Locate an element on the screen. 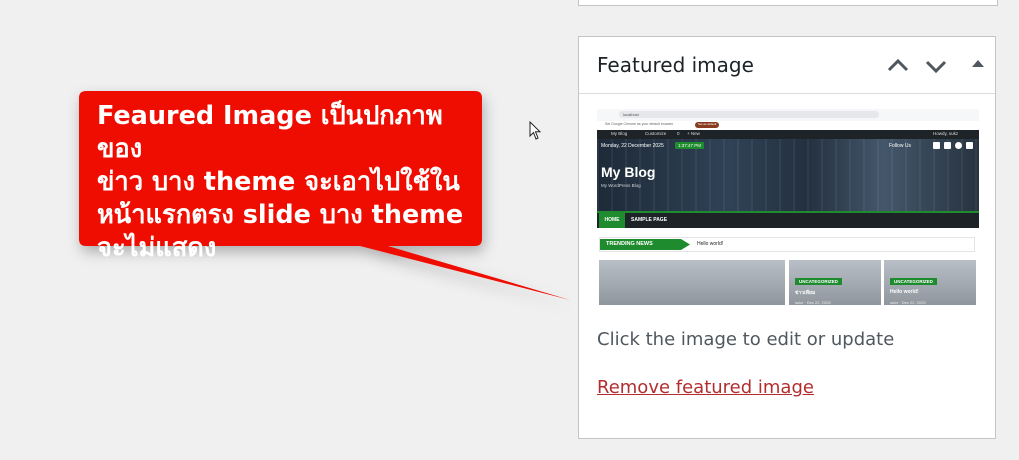  mini-card-title: ข่าวเทียม is located at coordinates (805, 293).